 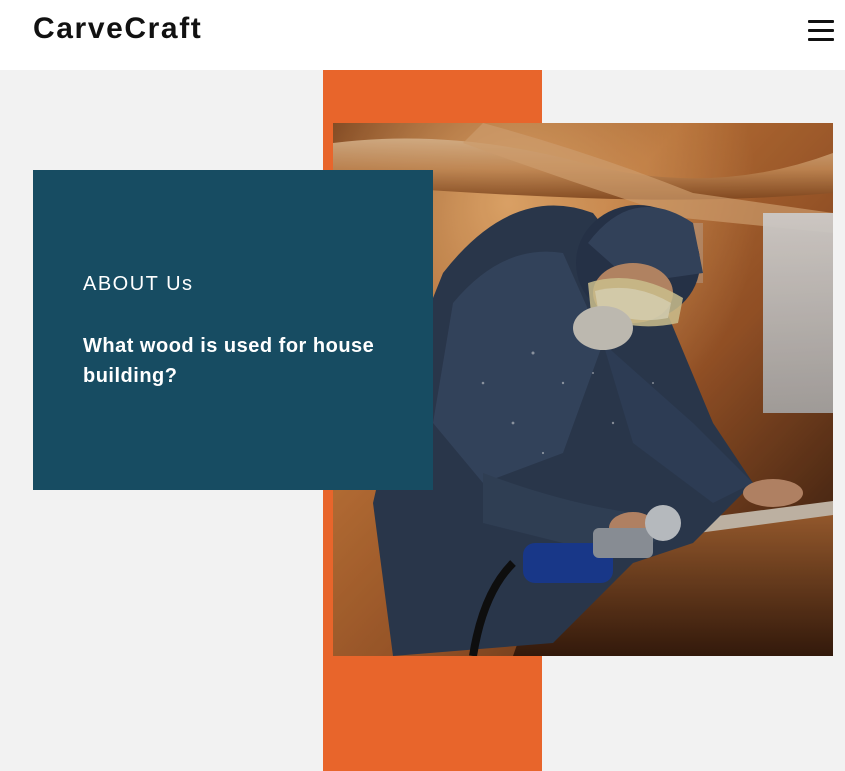 What do you see at coordinates (138, 284) in the screenshot?
I see `section-eyebrow: ABOUT Us` at bounding box center [138, 284].